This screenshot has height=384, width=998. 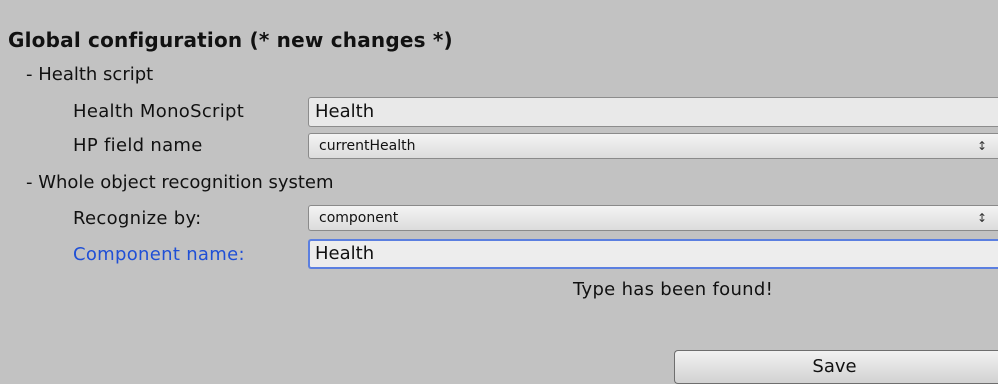 What do you see at coordinates (137, 218) in the screenshot?
I see `recognize-by-label: Recognize by:` at bounding box center [137, 218].